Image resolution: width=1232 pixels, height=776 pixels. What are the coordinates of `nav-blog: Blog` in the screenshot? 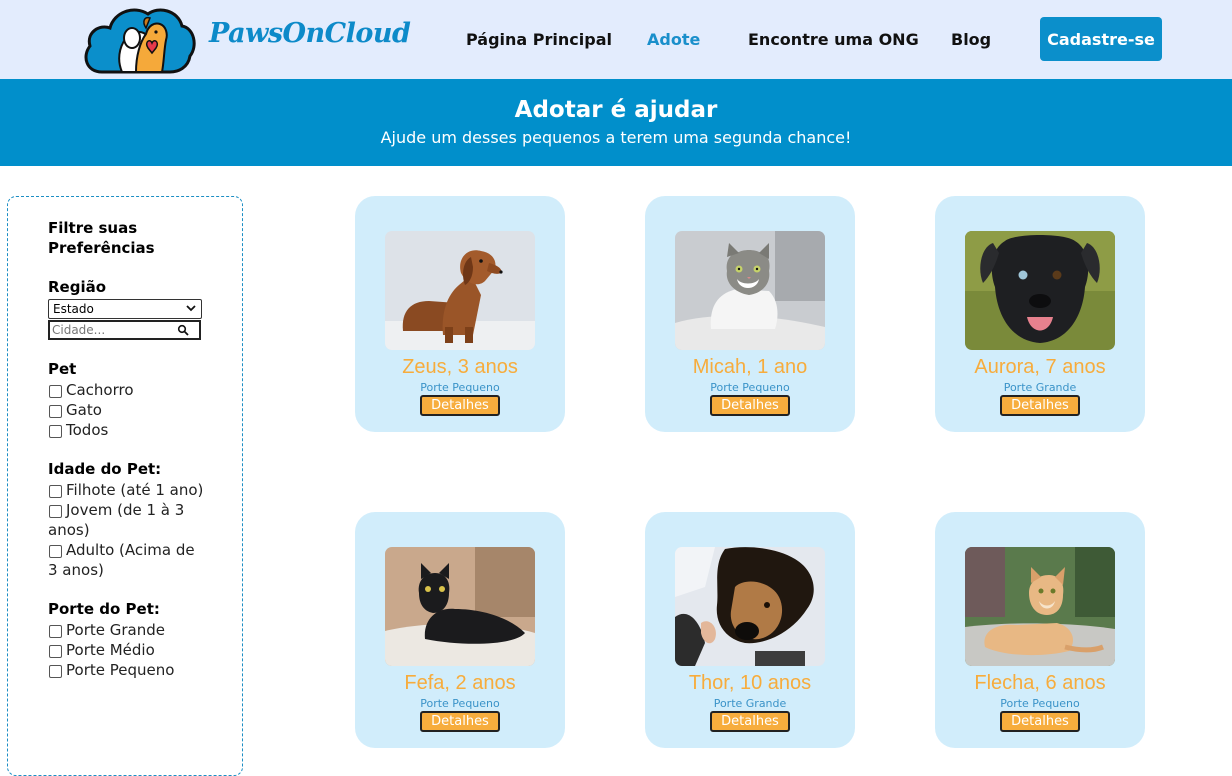 It's located at (971, 39).